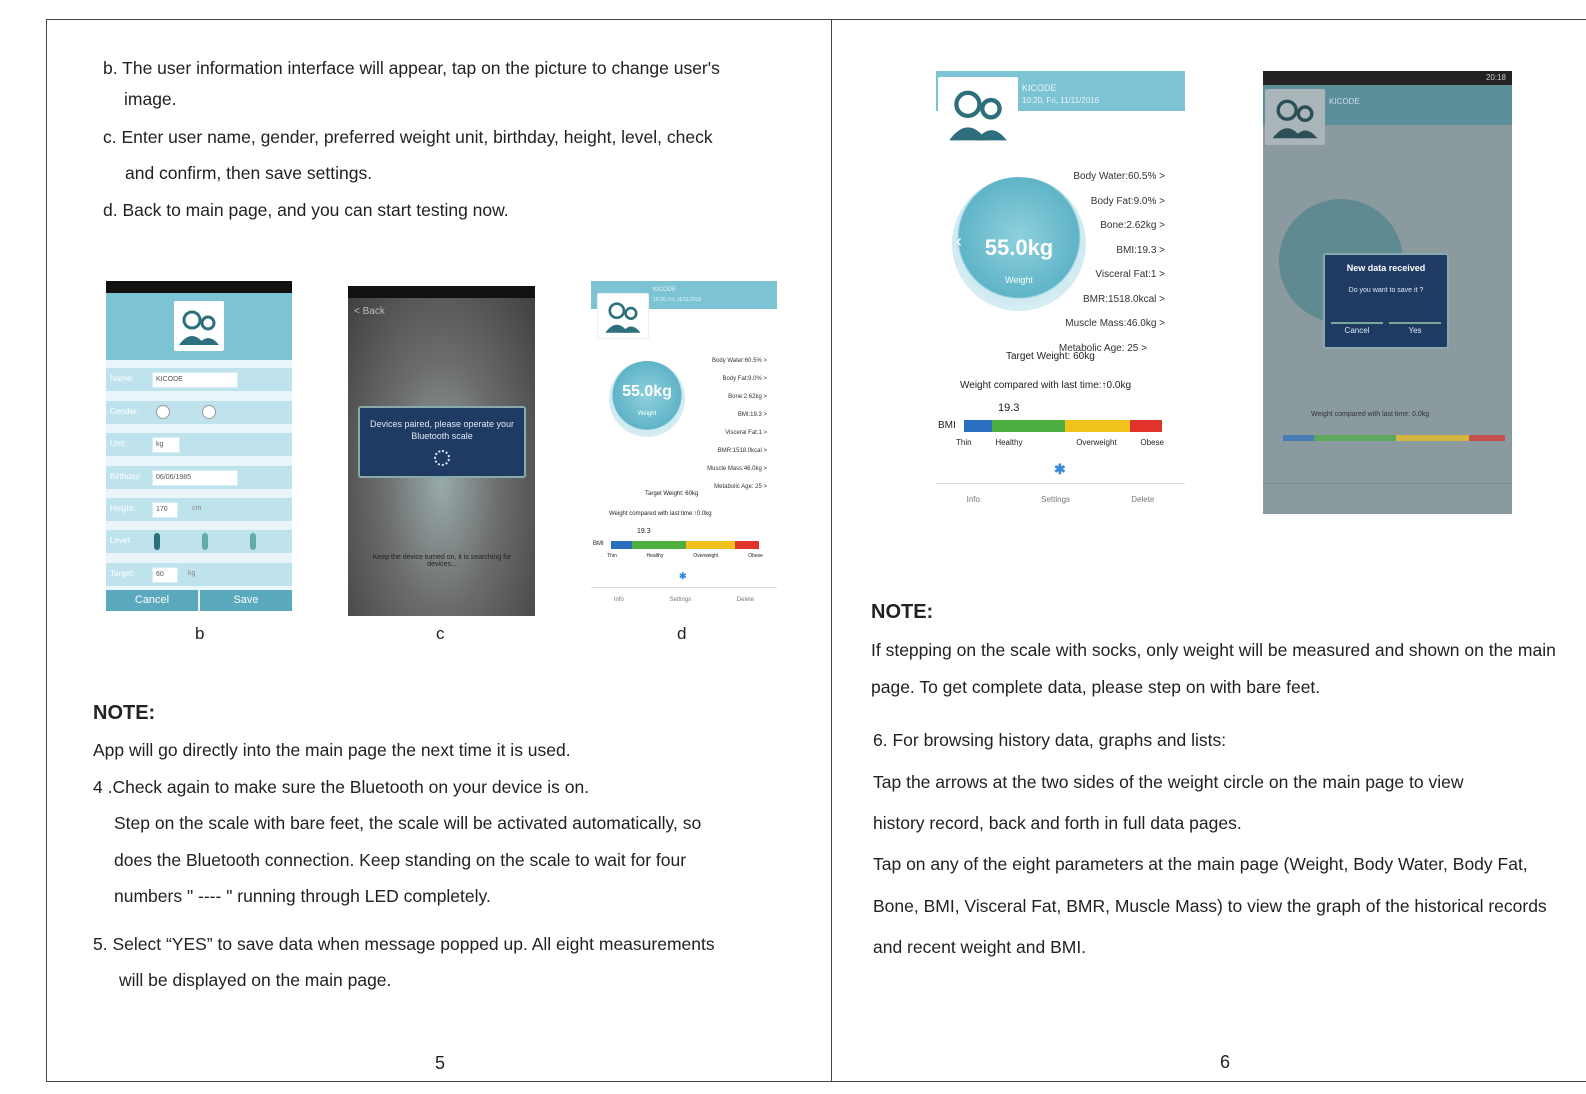 This screenshot has height=1094, width=1586. I want to click on caption-b: b, so click(200, 633).